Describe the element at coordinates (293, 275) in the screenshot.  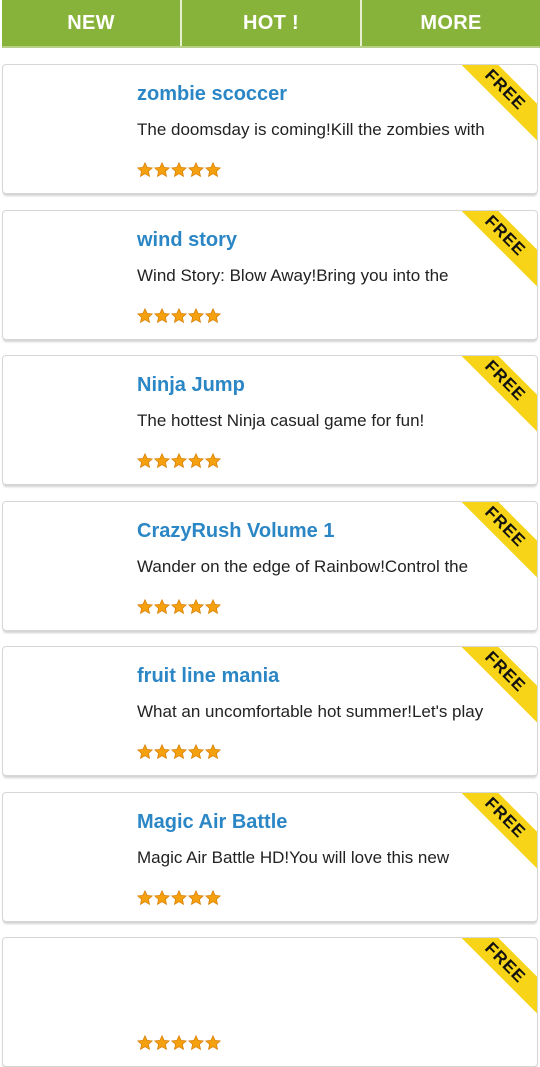
I see `app-description: Wind Story: Blow Away!Bring you into the` at that location.